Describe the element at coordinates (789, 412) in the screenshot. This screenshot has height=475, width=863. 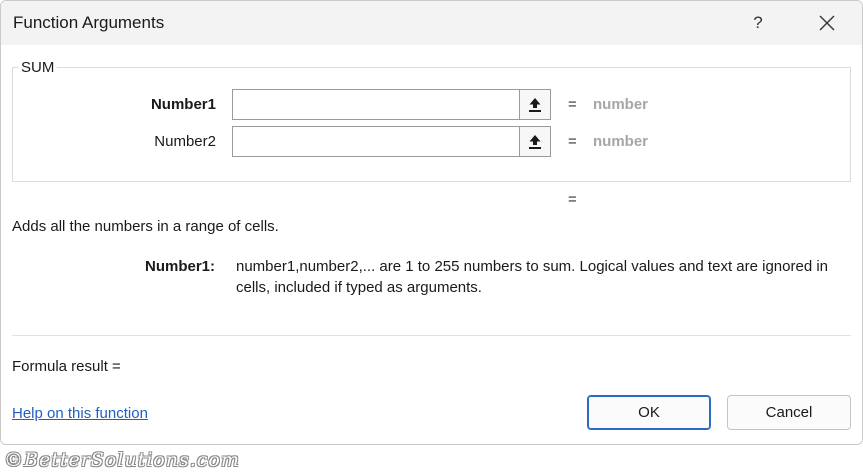
I see `cancel-button: Cancel` at that location.